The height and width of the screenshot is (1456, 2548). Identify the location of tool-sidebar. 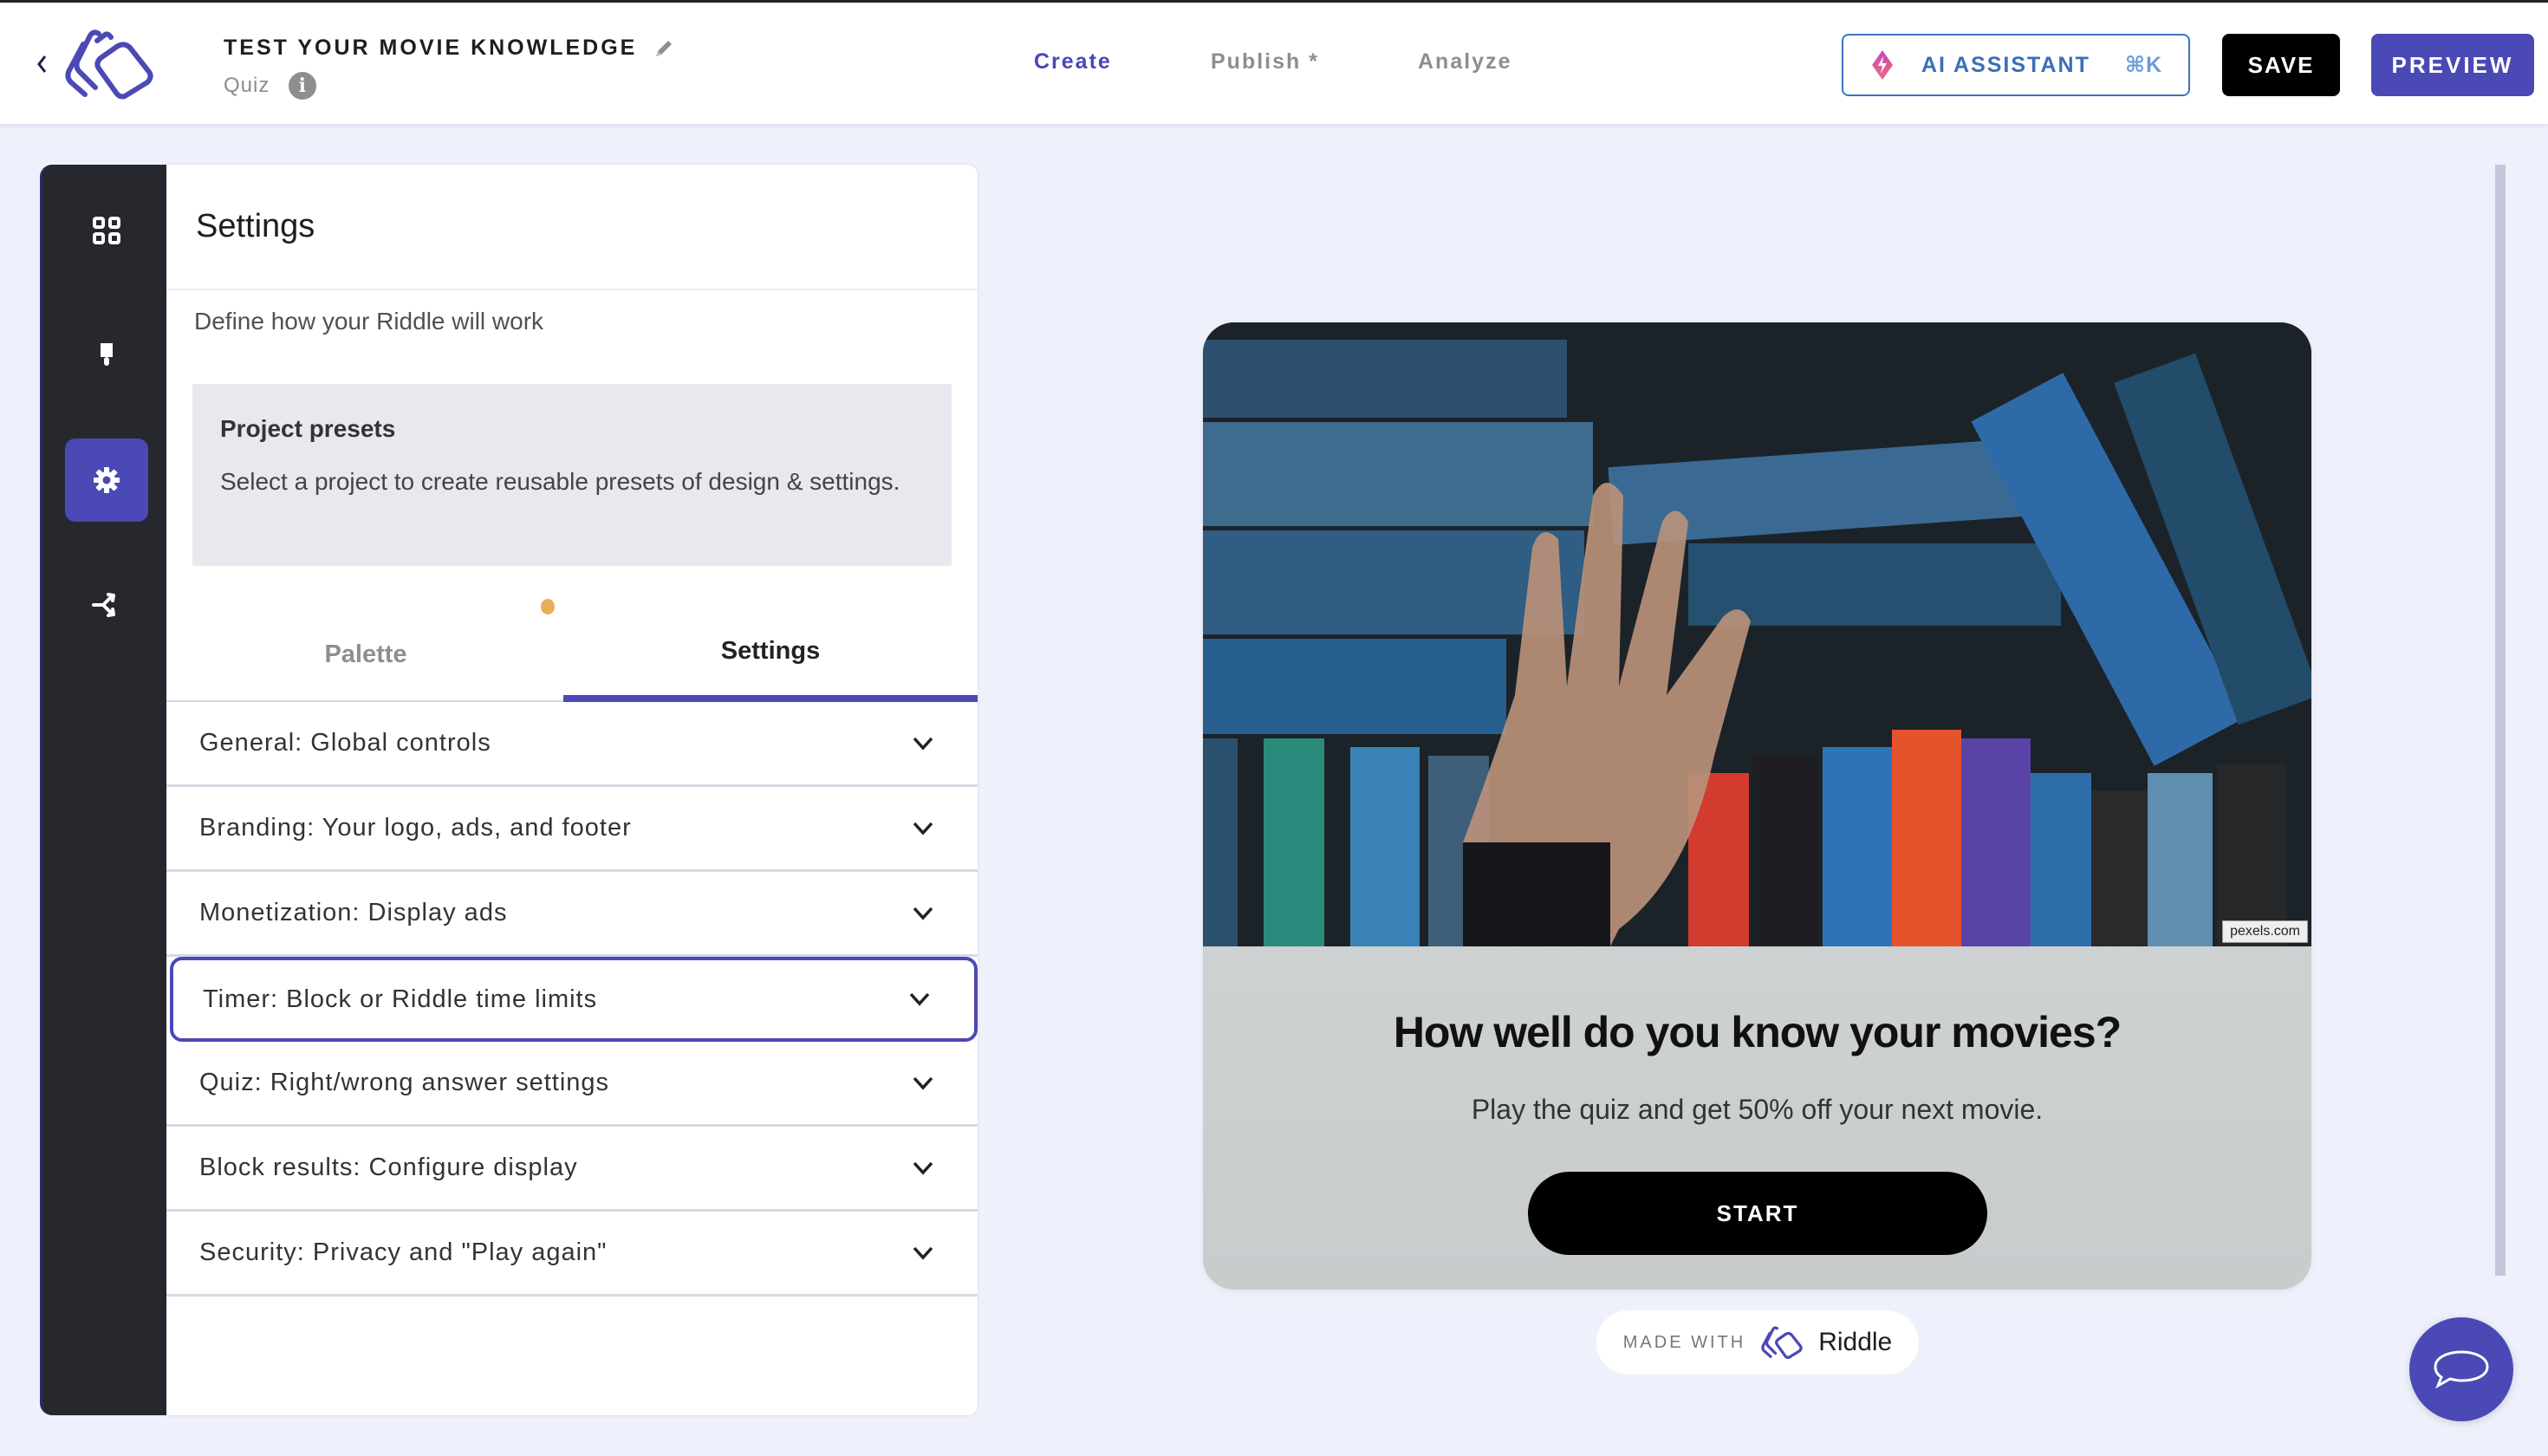
(103, 790).